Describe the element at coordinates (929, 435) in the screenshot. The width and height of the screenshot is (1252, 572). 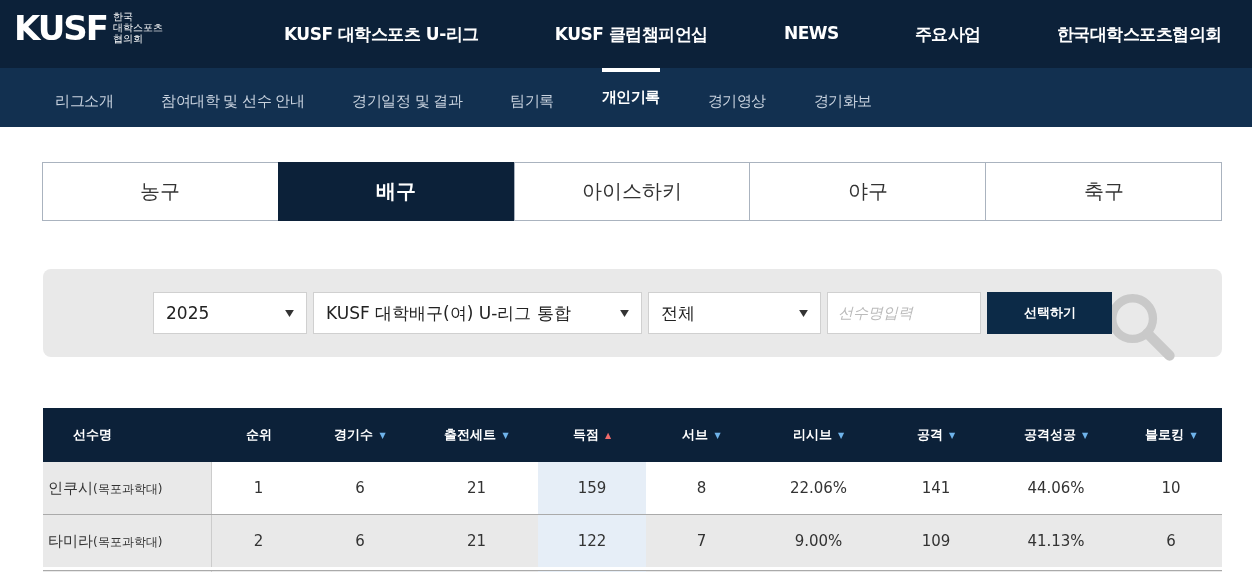
I see `column-header: 공격` at that location.